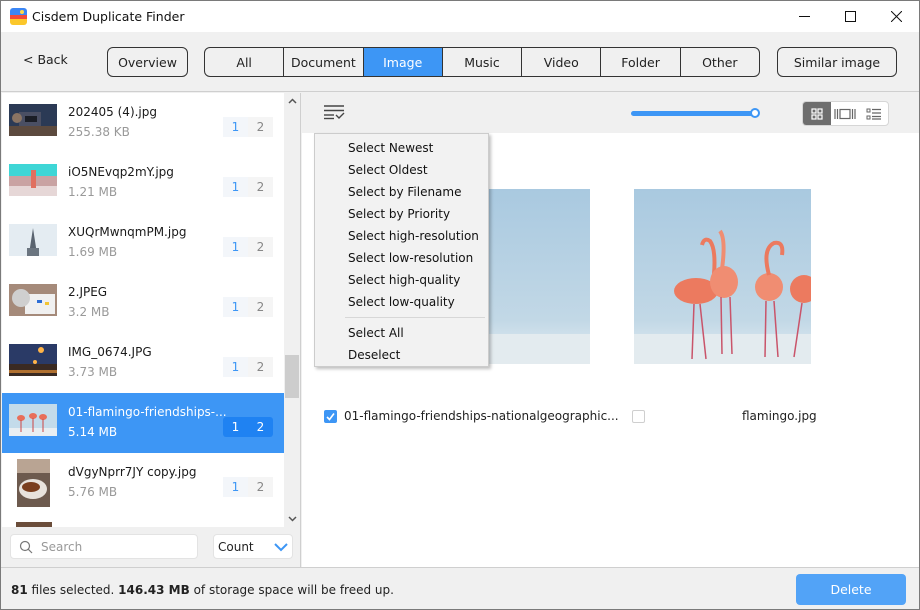  I want to click on scroll-down-button, so click(292, 519).